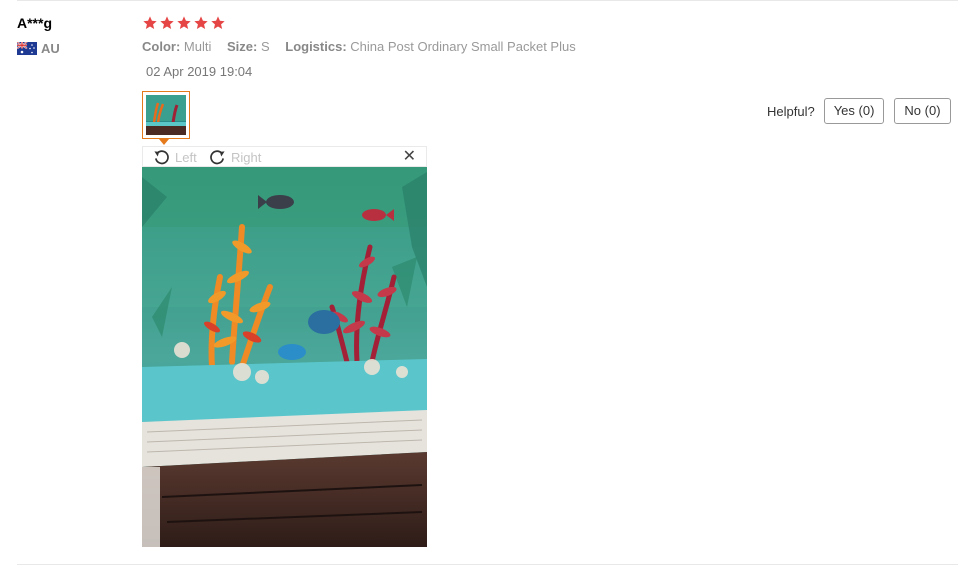 This screenshot has width=962, height=573. Describe the element at coordinates (316, 46) in the screenshot. I see `logistics-label: Logistics:` at that location.